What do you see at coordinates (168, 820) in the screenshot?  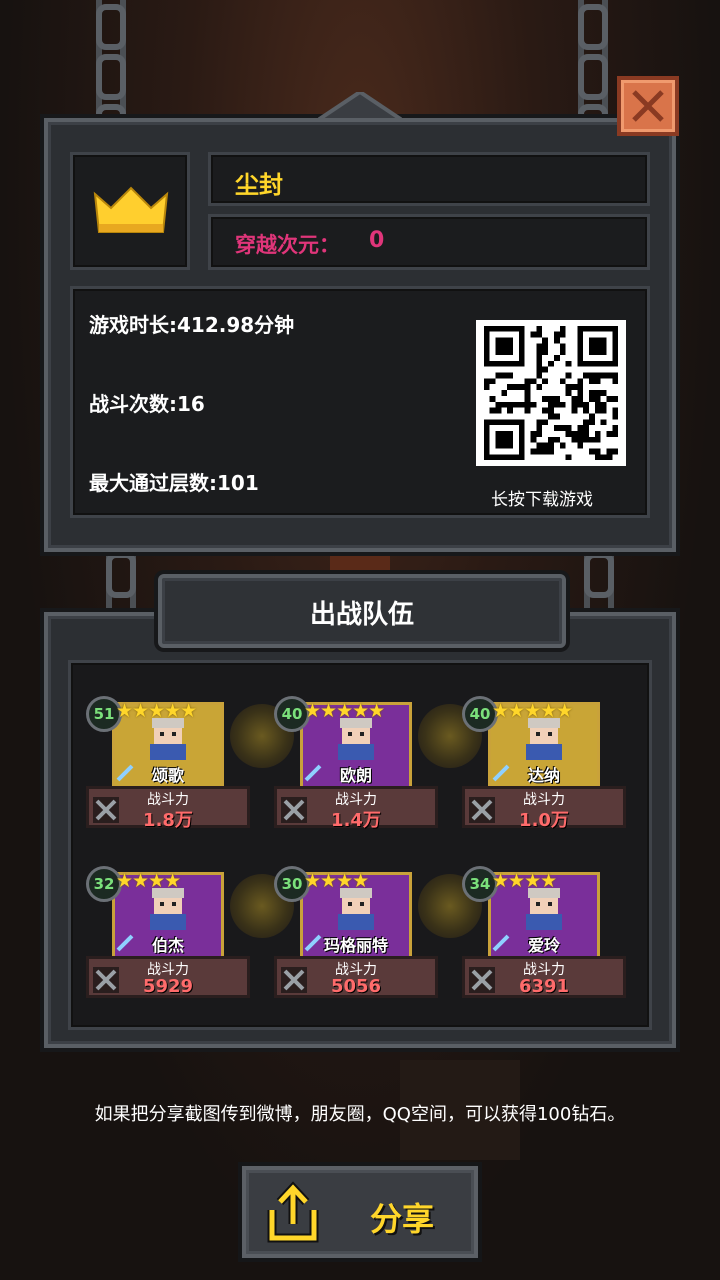 I see `hero-power-value: 1.8万` at bounding box center [168, 820].